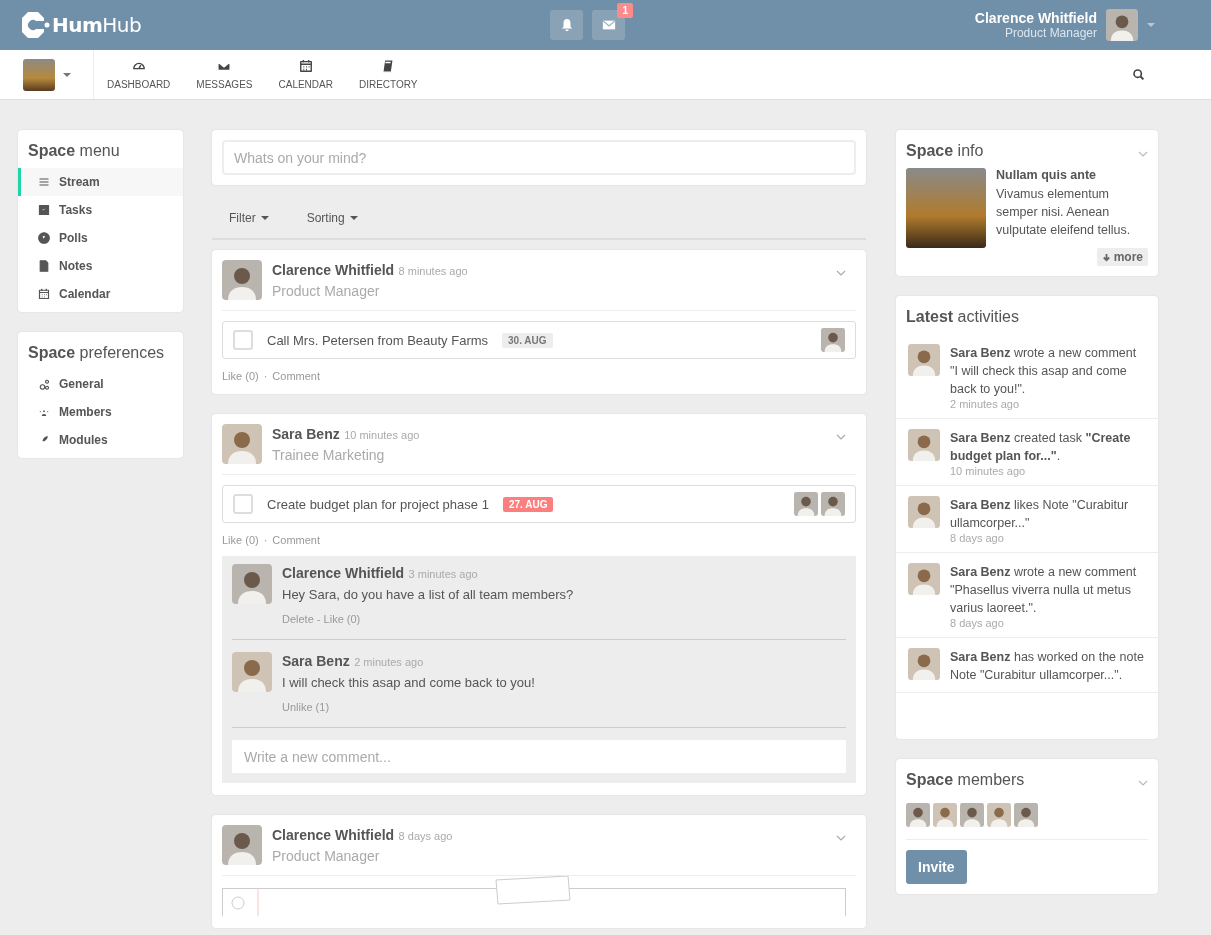  I want to click on menu-item: Polls, so click(100, 238).